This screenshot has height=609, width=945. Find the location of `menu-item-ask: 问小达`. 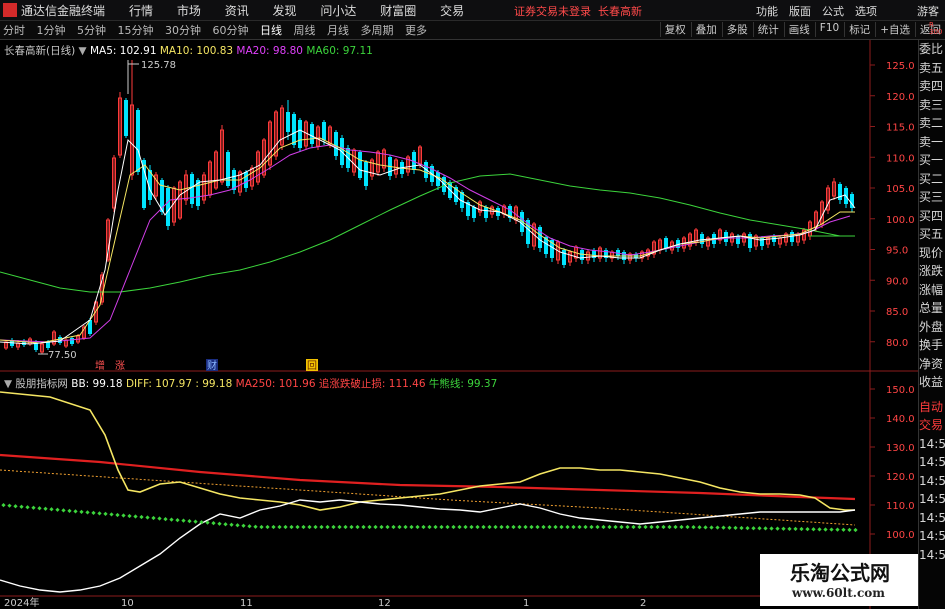

menu-item-ask: 问小达 is located at coordinates (338, 11).